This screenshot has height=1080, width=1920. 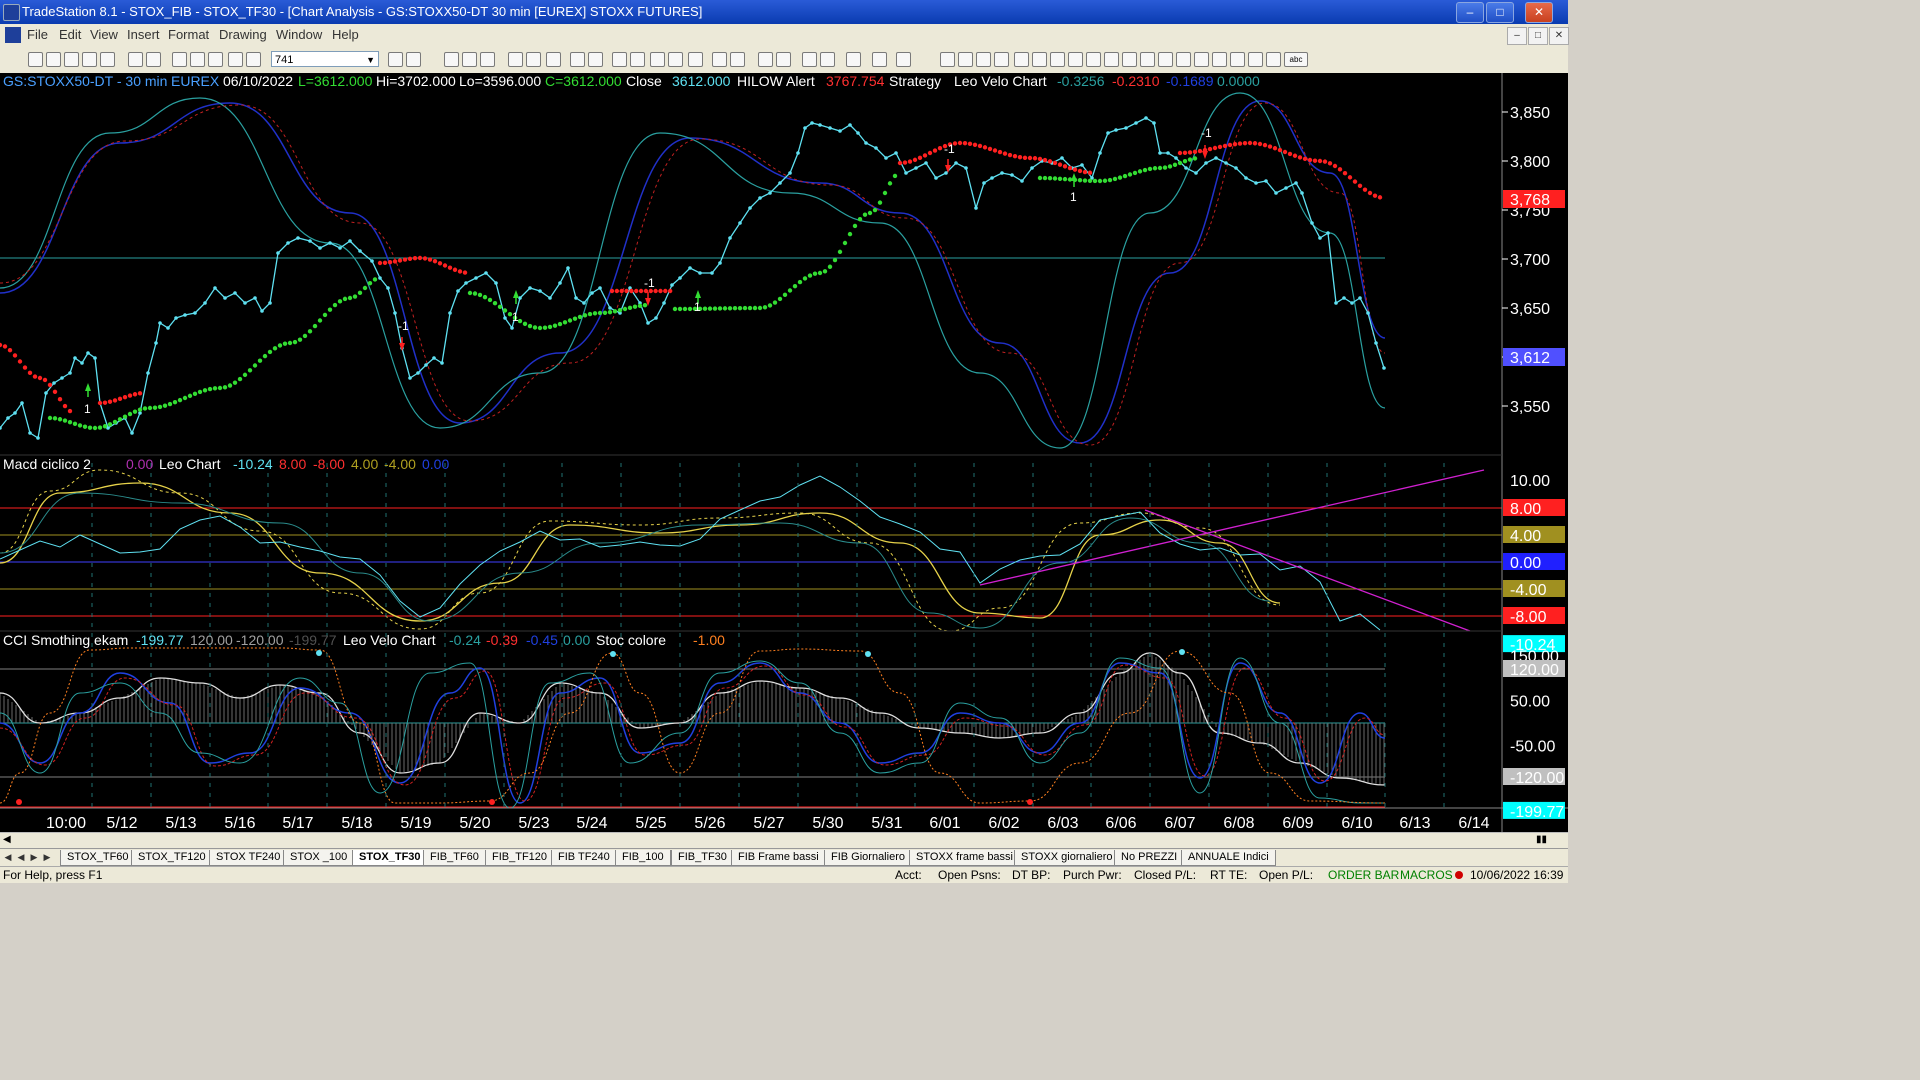 I want to click on fan-icon, so click(x=1165, y=59).